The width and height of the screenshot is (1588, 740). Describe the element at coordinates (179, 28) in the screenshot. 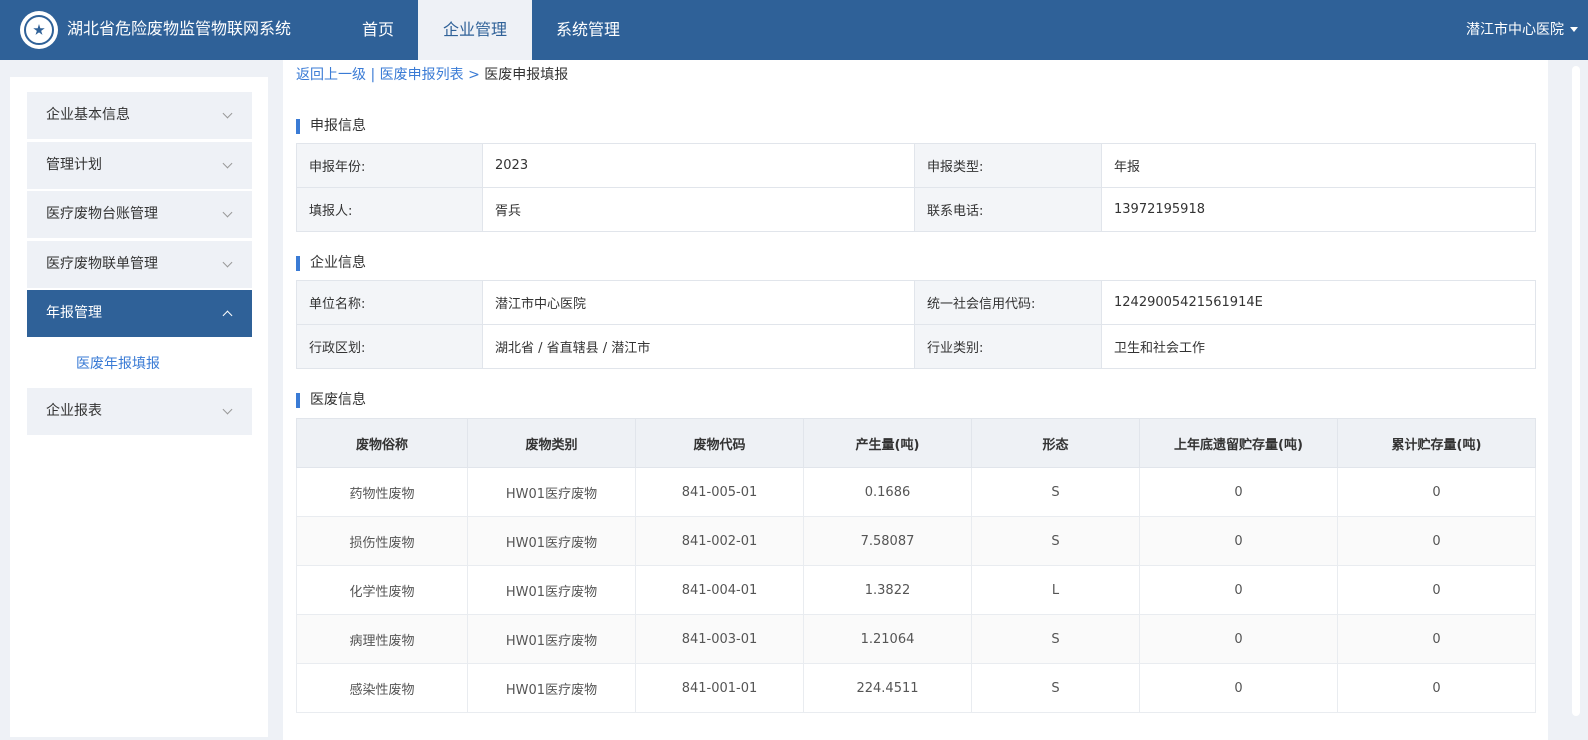

I see `app-title: 湖北省危险废物监管物联网系统` at that location.